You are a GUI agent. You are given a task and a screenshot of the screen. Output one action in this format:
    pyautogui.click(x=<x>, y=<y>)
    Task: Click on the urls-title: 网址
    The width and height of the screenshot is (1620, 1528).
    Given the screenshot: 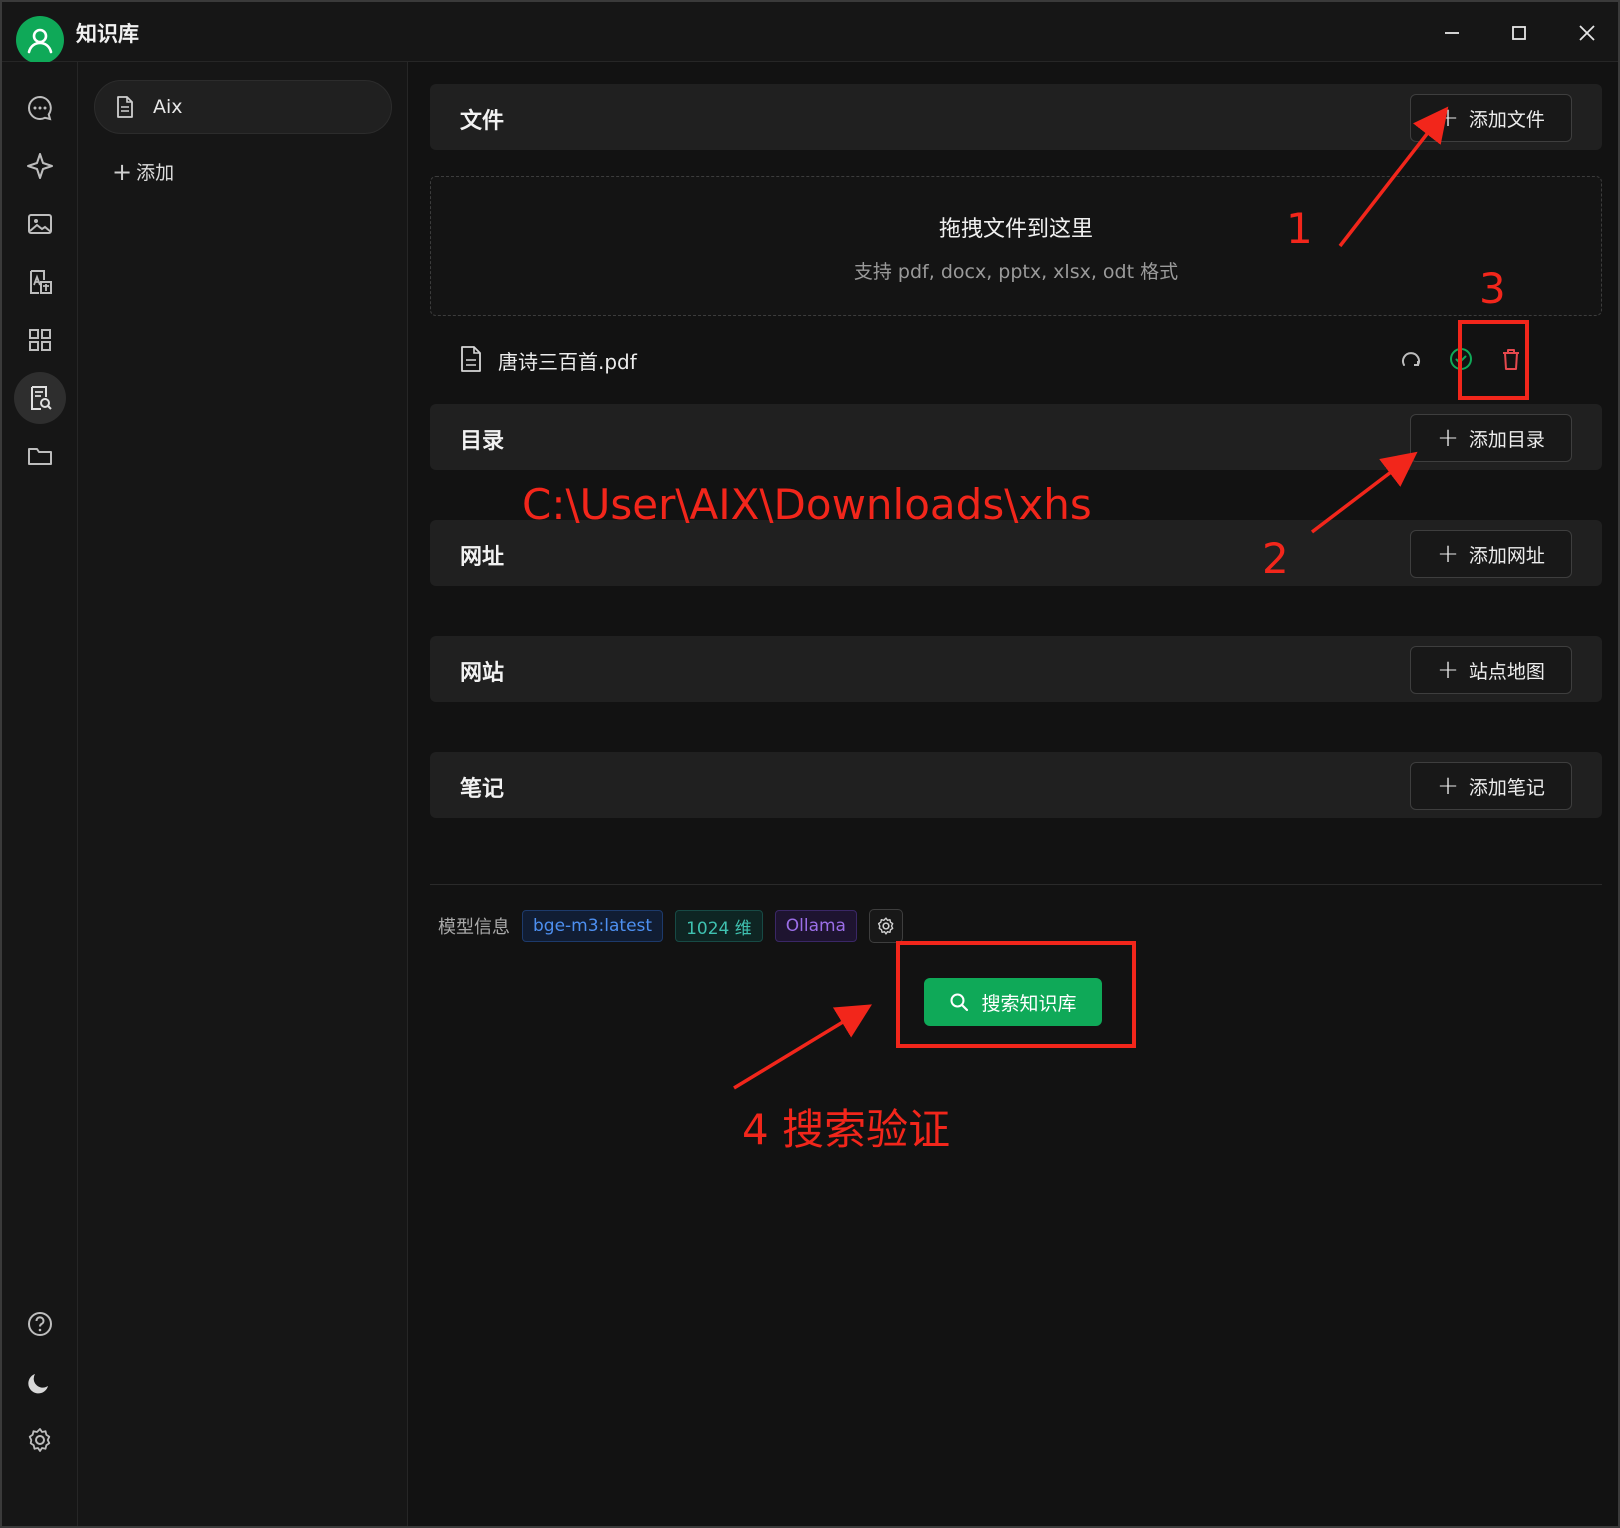 What is the action you would take?
    pyautogui.click(x=482, y=557)
    